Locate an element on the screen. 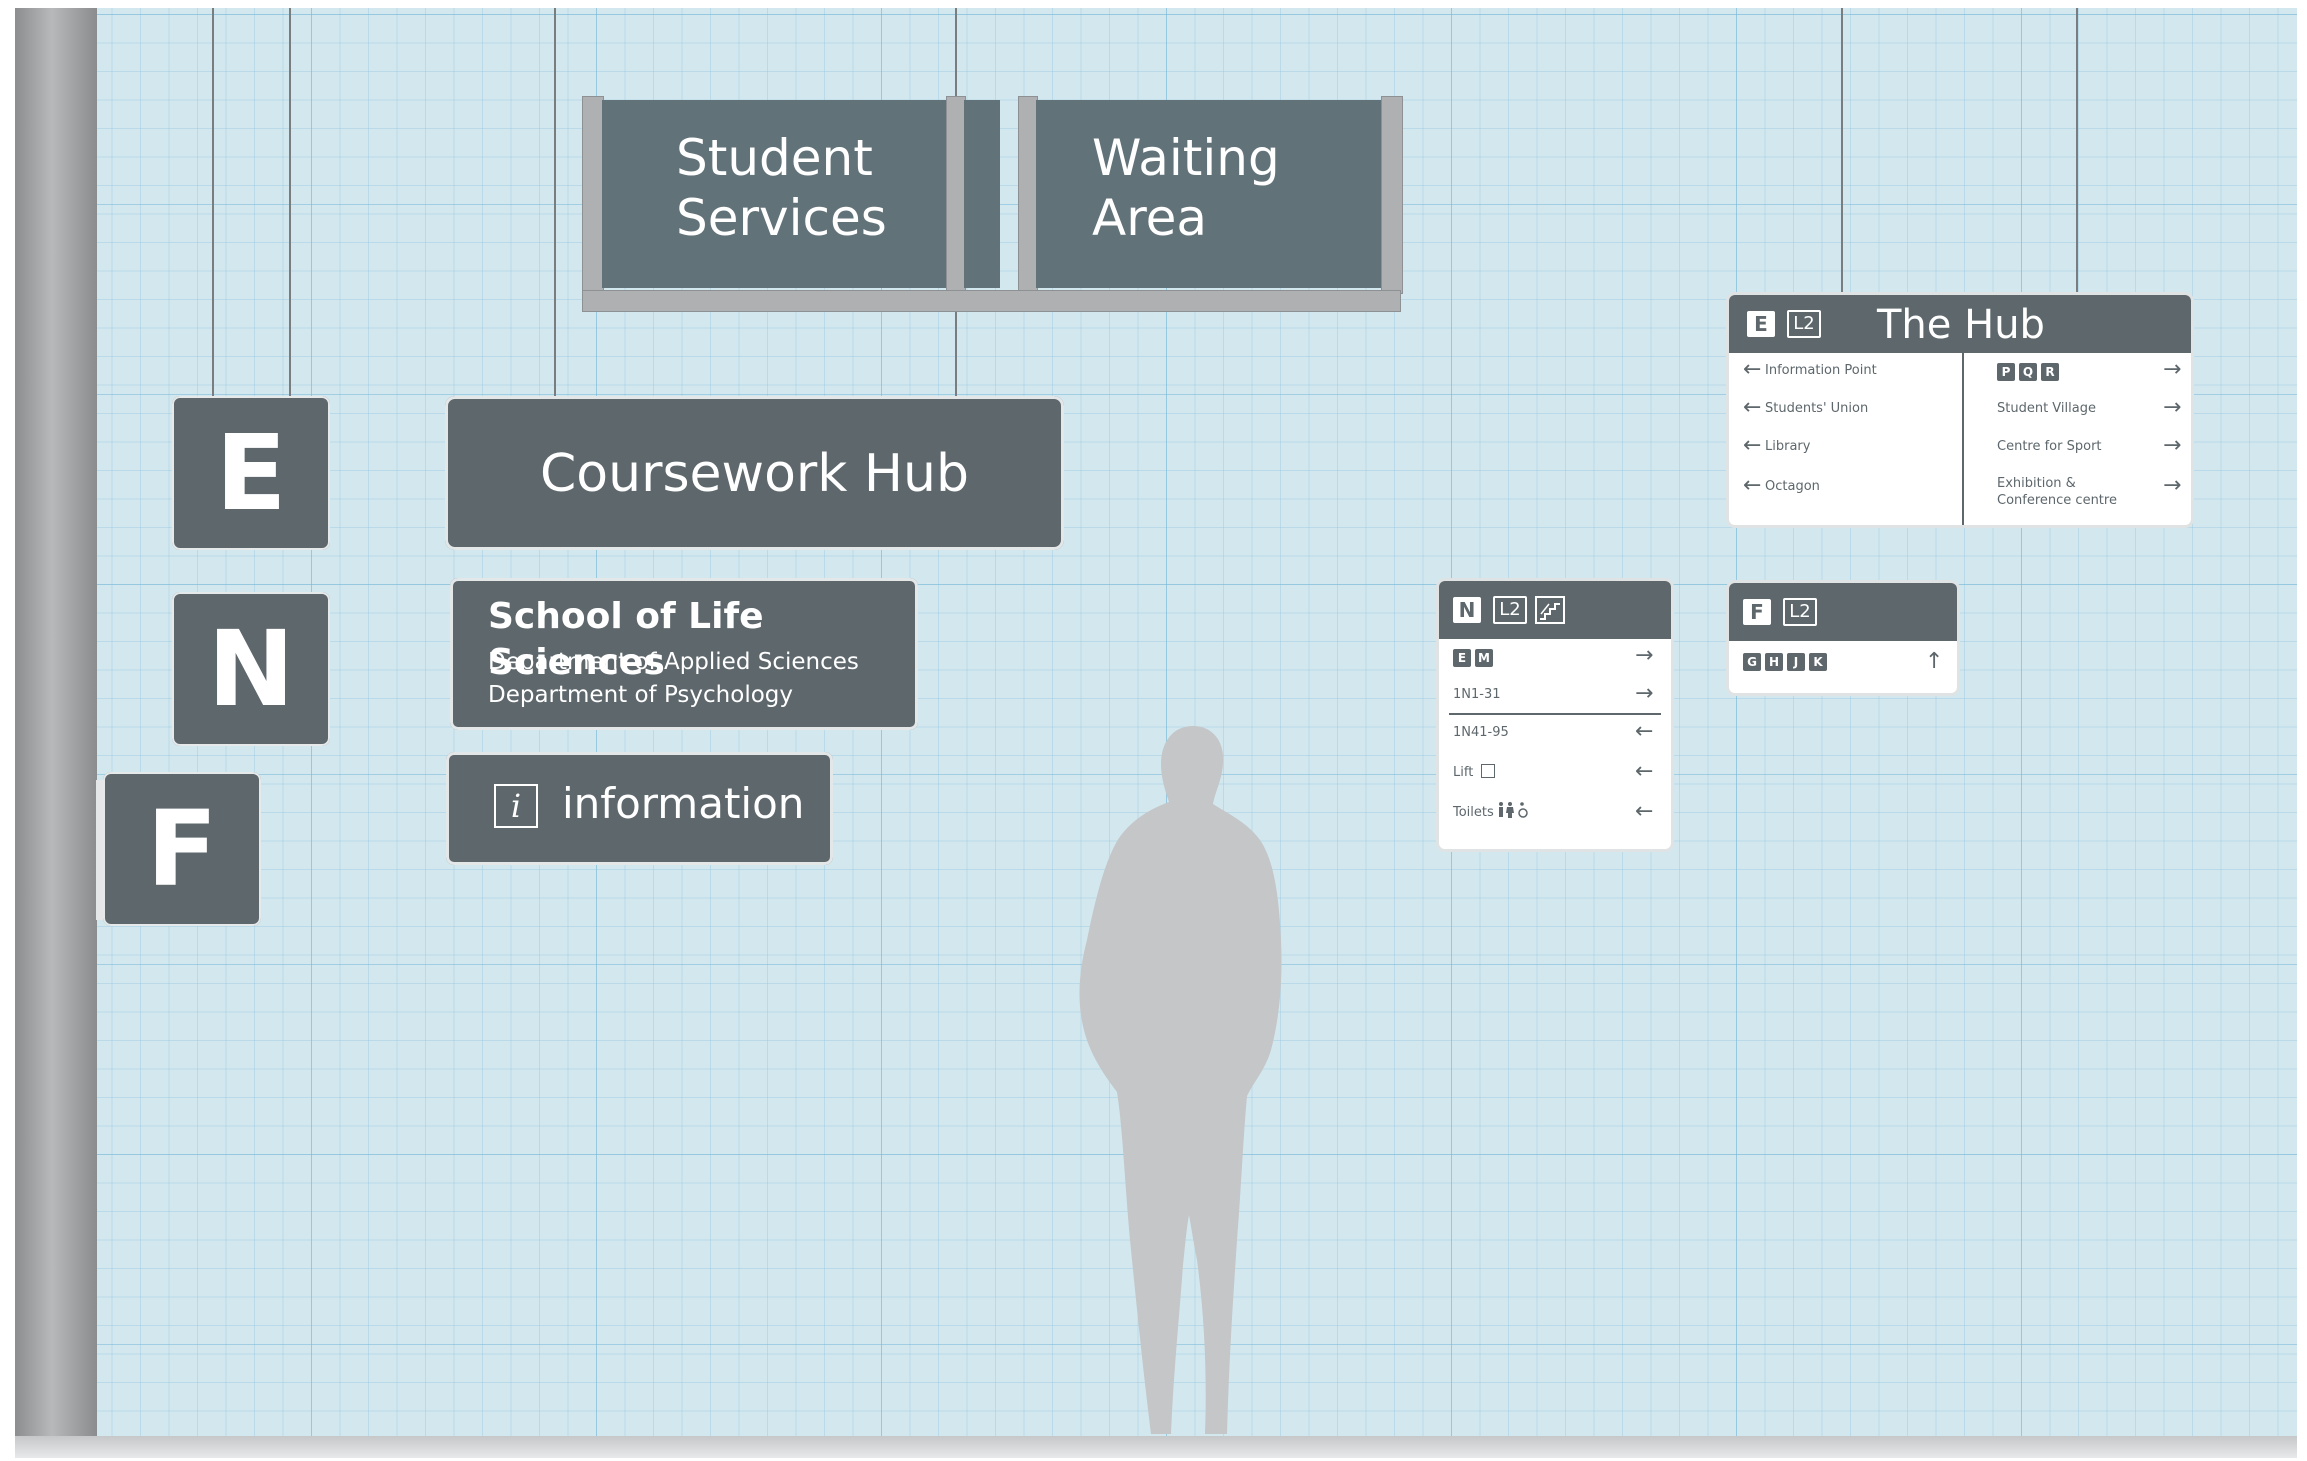 This screenshot has height=1461, width=2307. destination-label: Centre for Sport is located at coordinates (2049, 446).